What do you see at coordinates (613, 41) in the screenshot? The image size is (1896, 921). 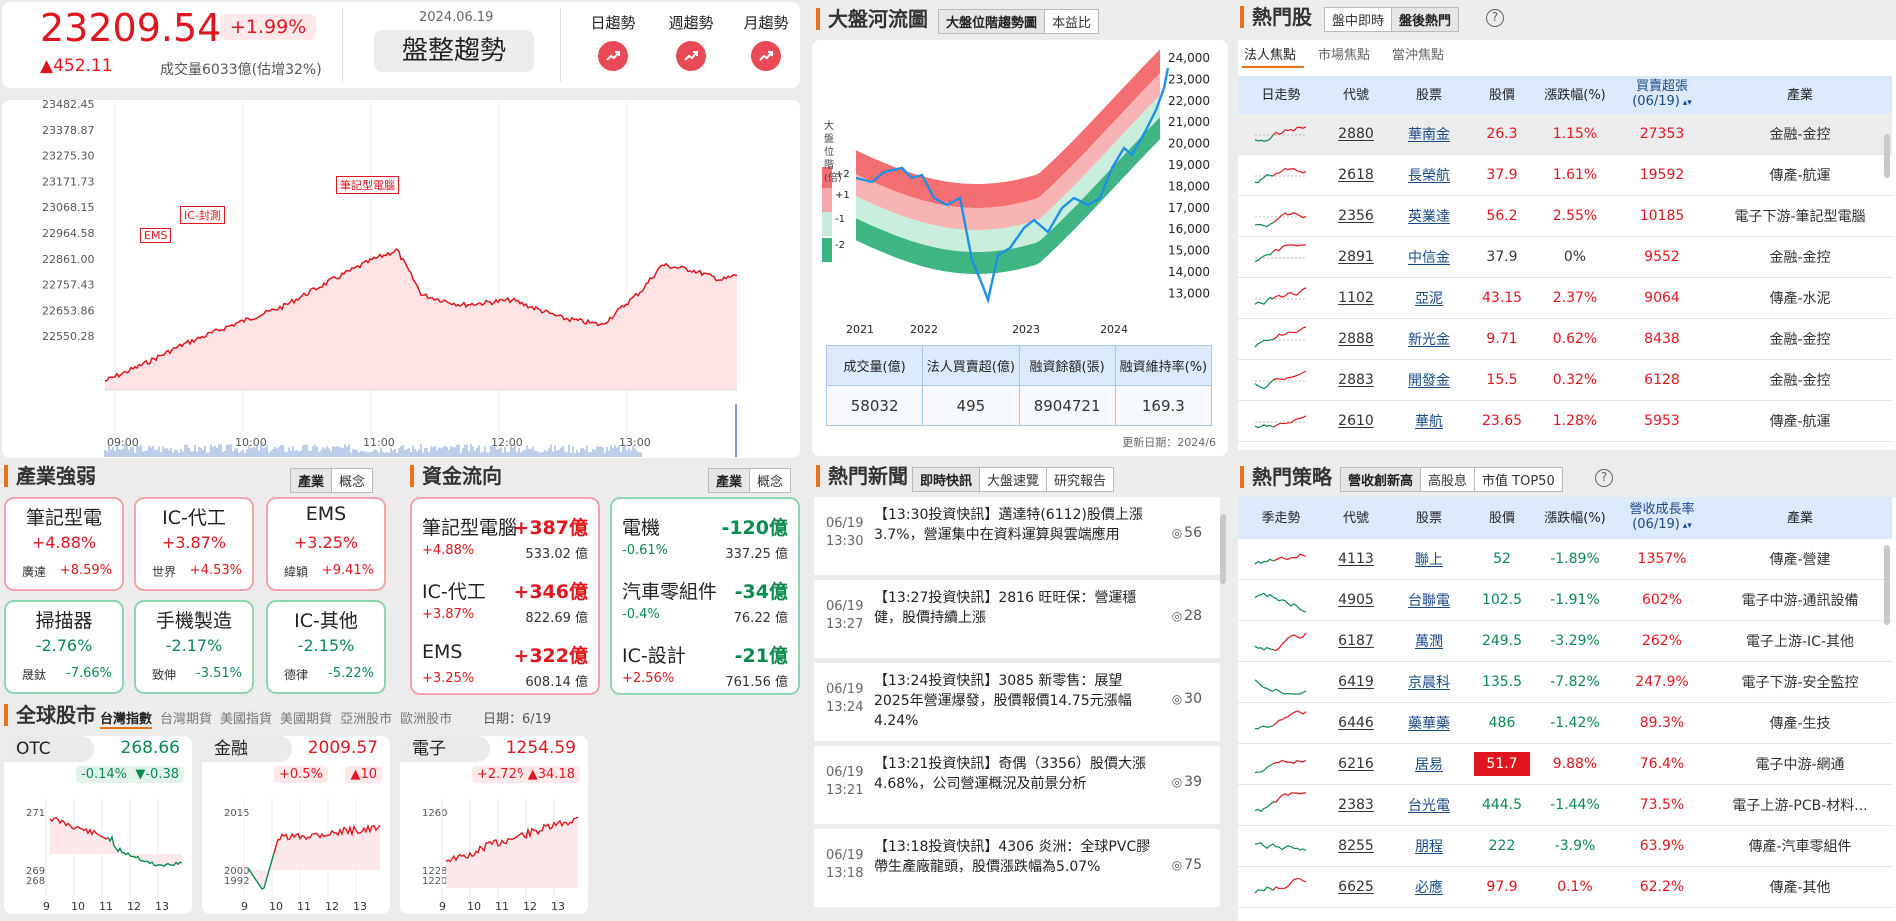 I see `daily-trend-button: 日趨勢` at bounding box center [613, 41].